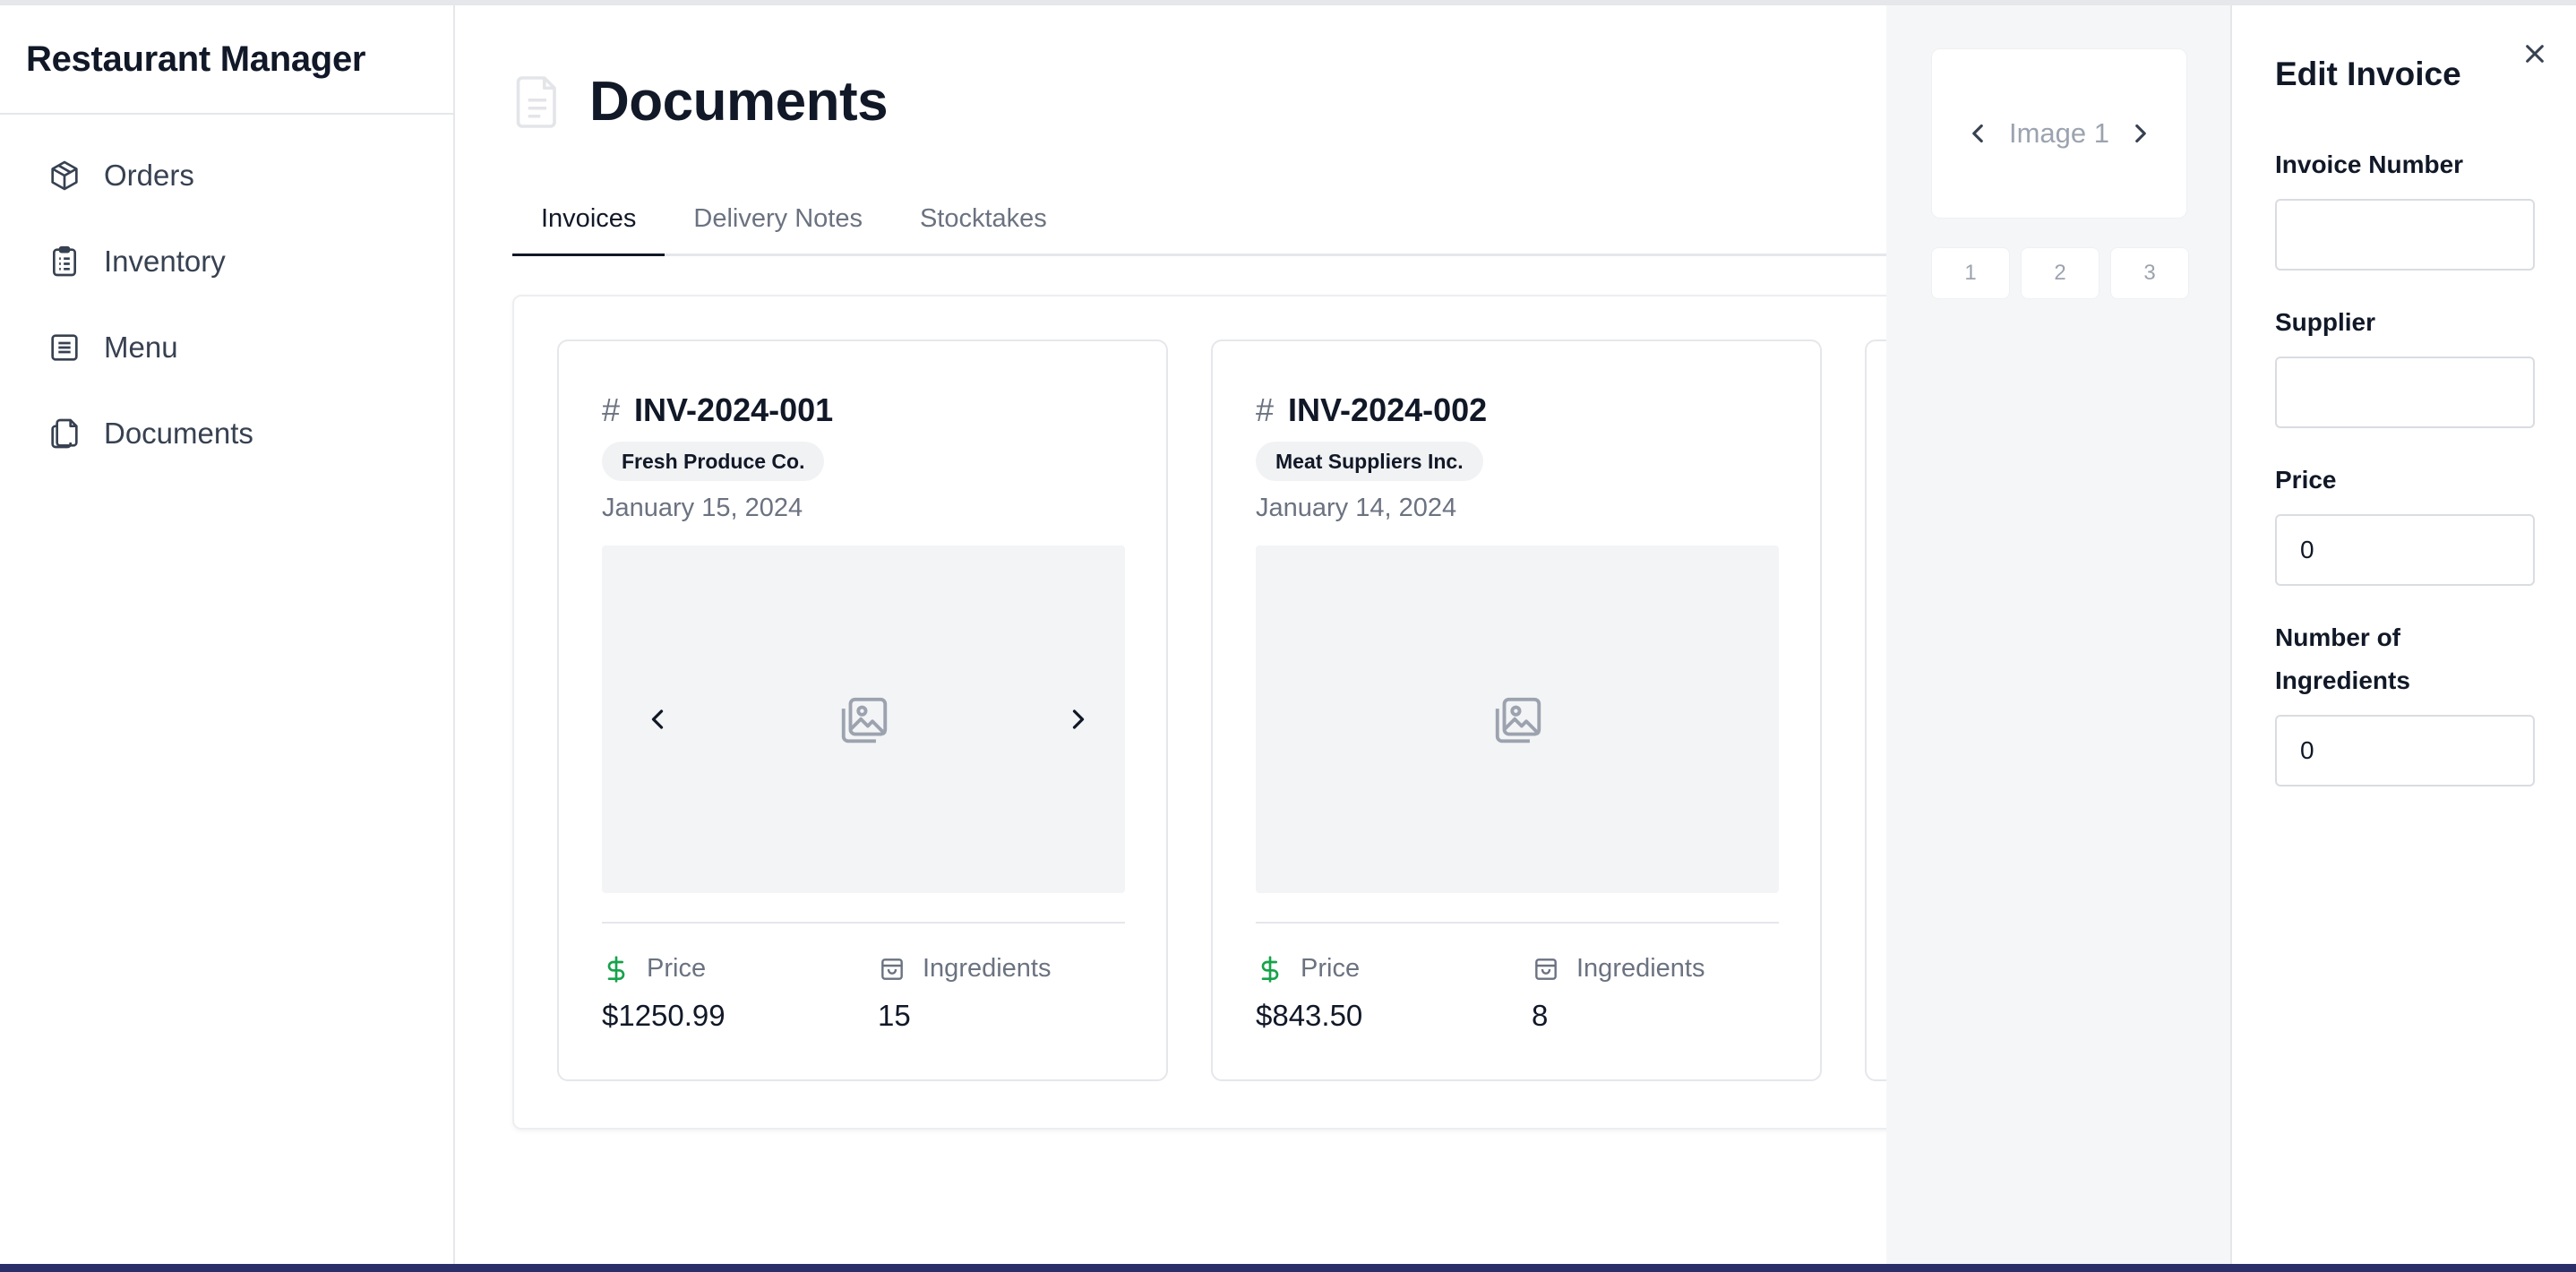 Image resolution: width=2576 pixels, height=1272 pixels. Describe the element at coordinates (2325, 322) in the screenshot. I see `supplier-label: Supplier` at that location.